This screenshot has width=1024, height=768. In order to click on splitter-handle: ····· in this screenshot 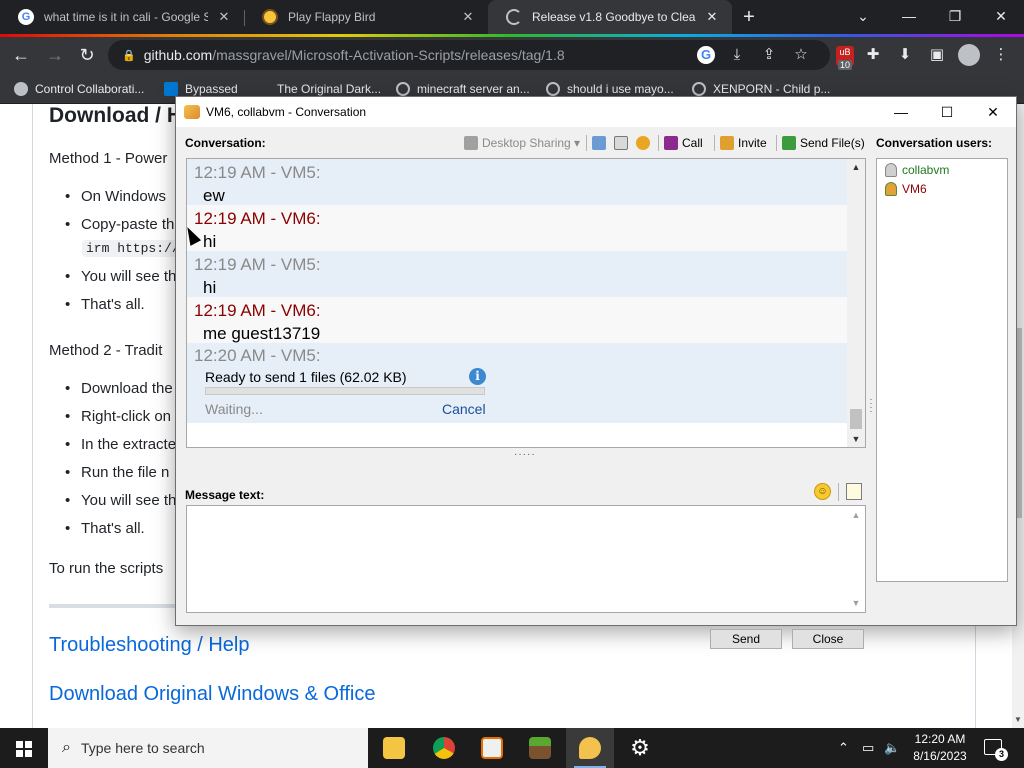, I will do `click(525, 454)`.